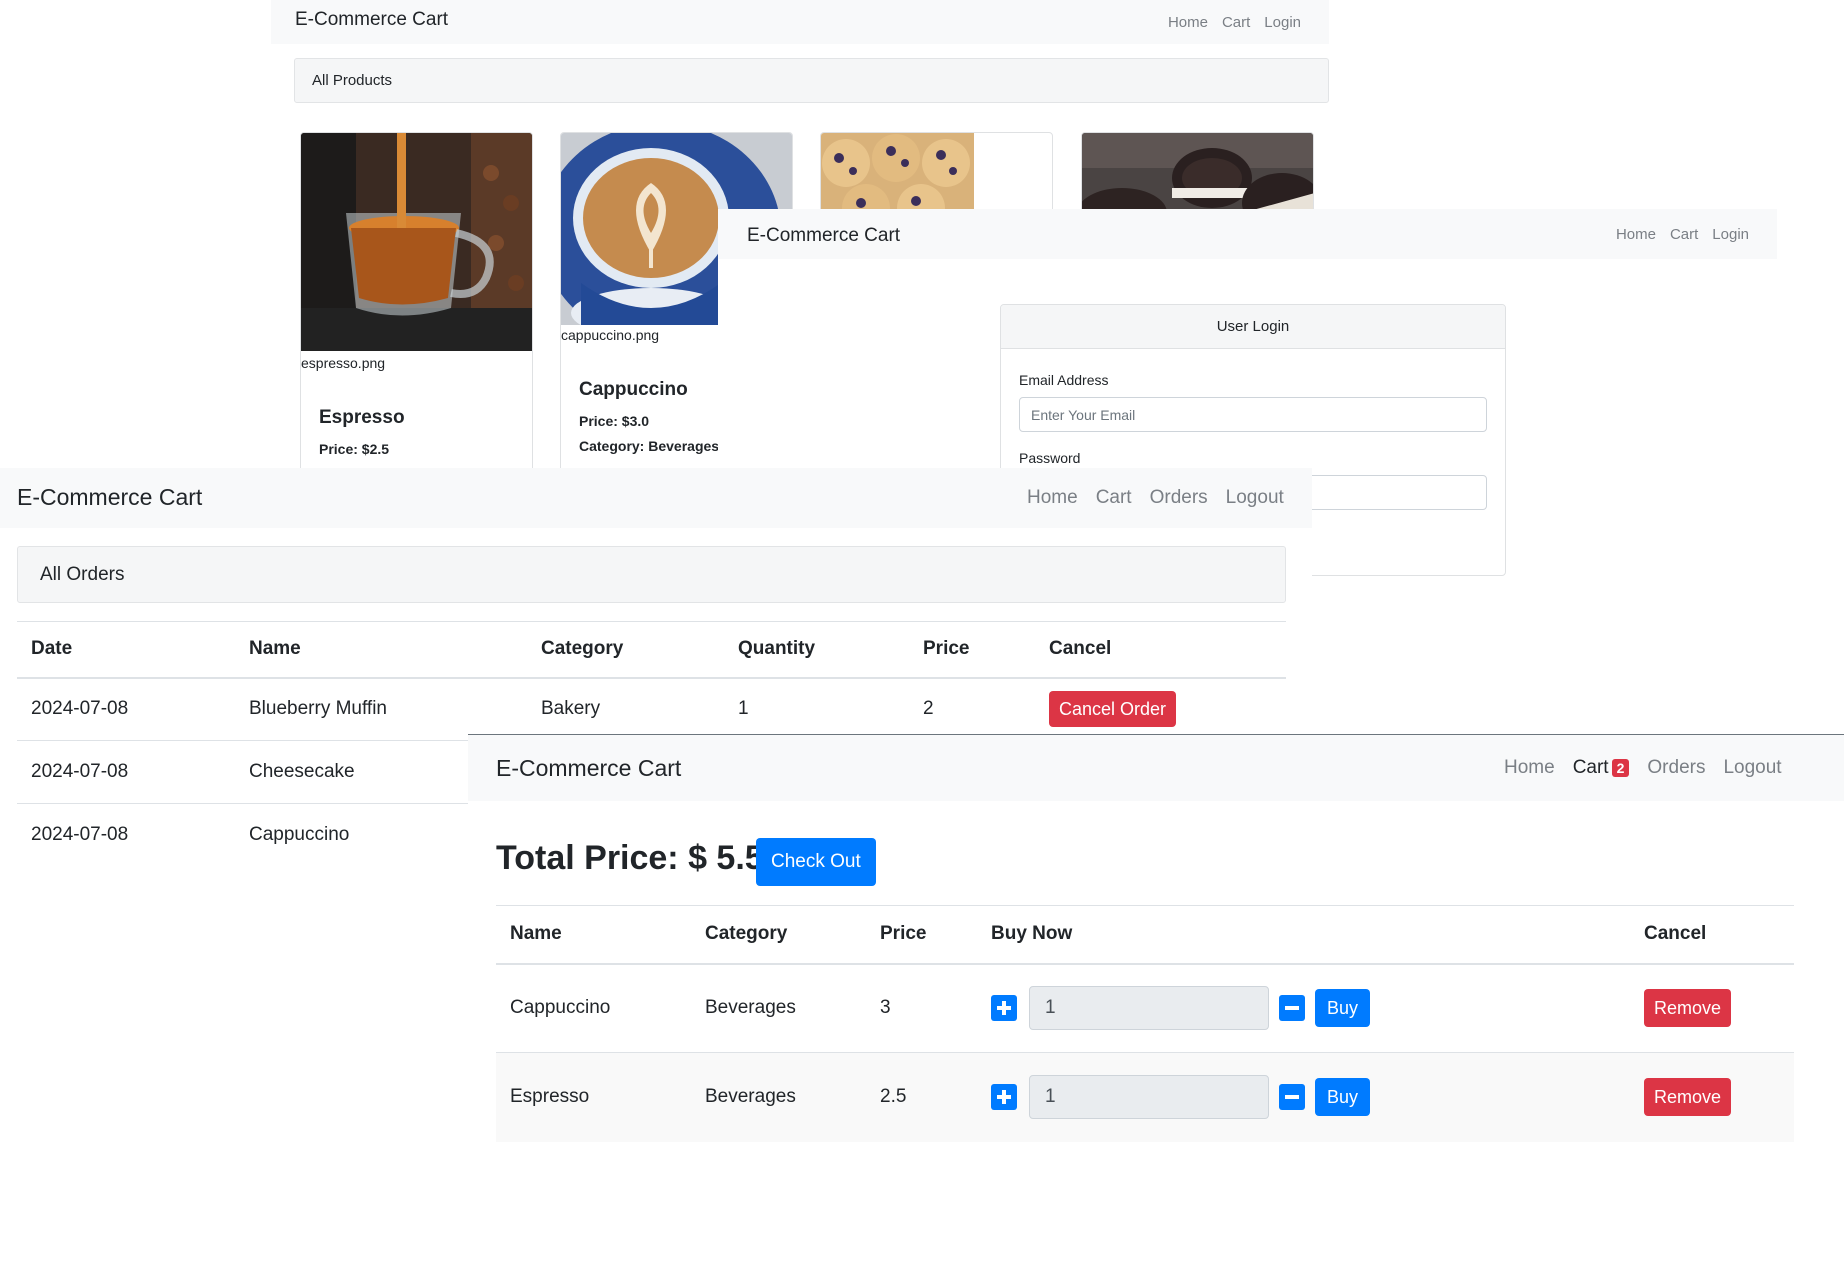 This screenshot has width=1844, height=1284. What do you see at coordinates (1620, 768) in the screenshot?
I see `cart-count-badge: 2` at bounding box center [1620, 768].